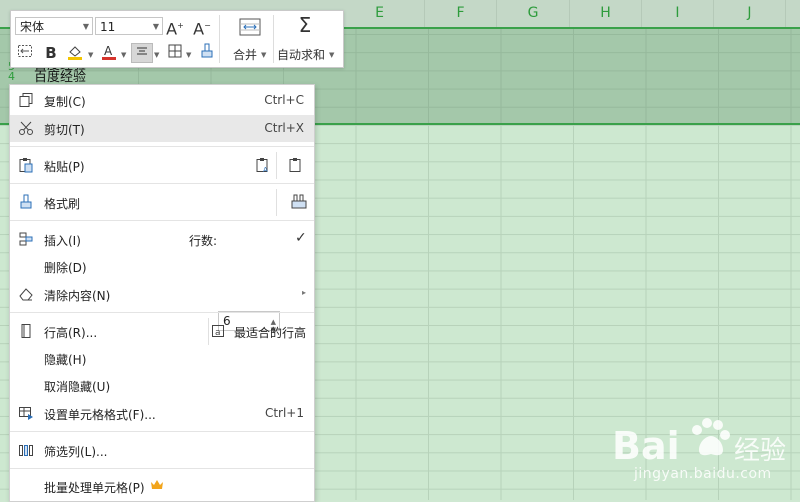 The image size is (800, 502). Describe the element at coordinates (62, 204) in the screenshot. I see `menu-label: 格式刷` at that location.